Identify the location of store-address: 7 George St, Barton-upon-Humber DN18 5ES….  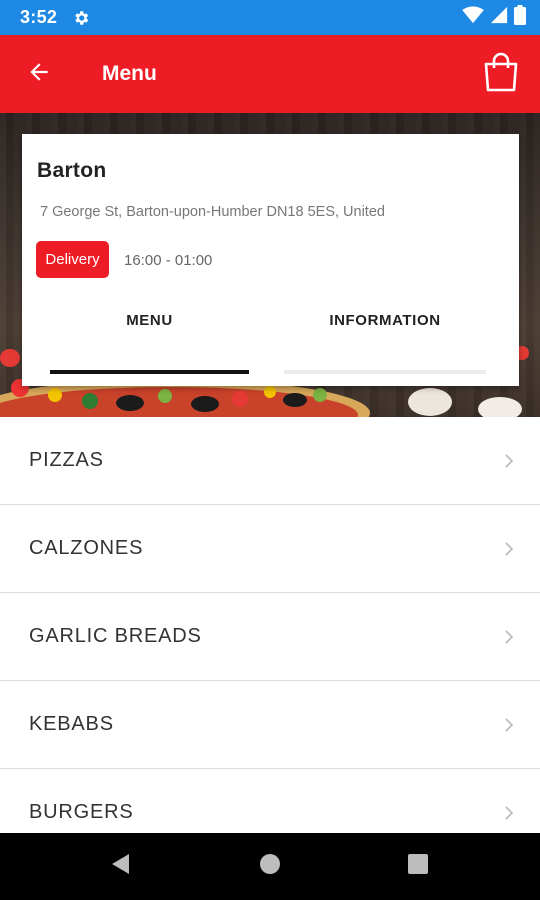
(212, 212).